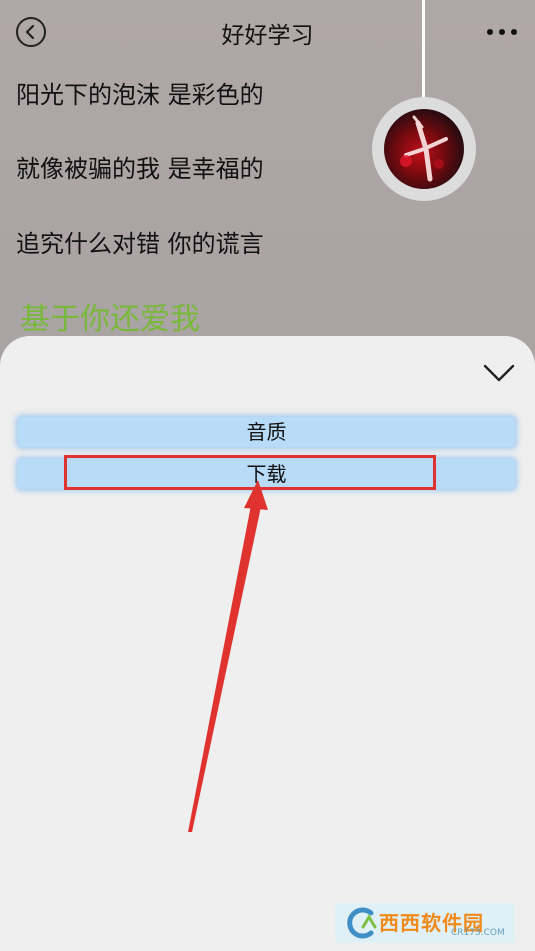  I want to click on download-option: 下载, so click(266, 474).